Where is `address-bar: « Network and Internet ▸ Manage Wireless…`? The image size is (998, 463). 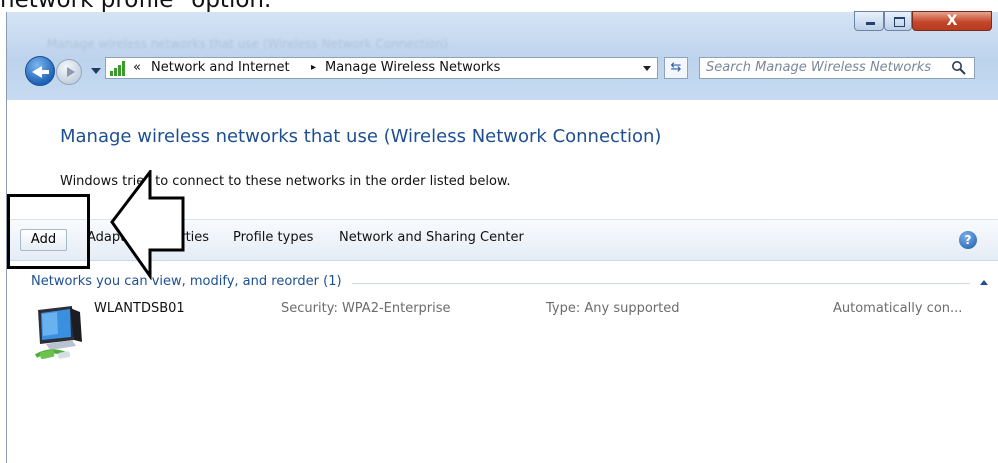 address-bar: « Network and Internet ▸ Manage Wireless… is located at coordinates (381, 68).